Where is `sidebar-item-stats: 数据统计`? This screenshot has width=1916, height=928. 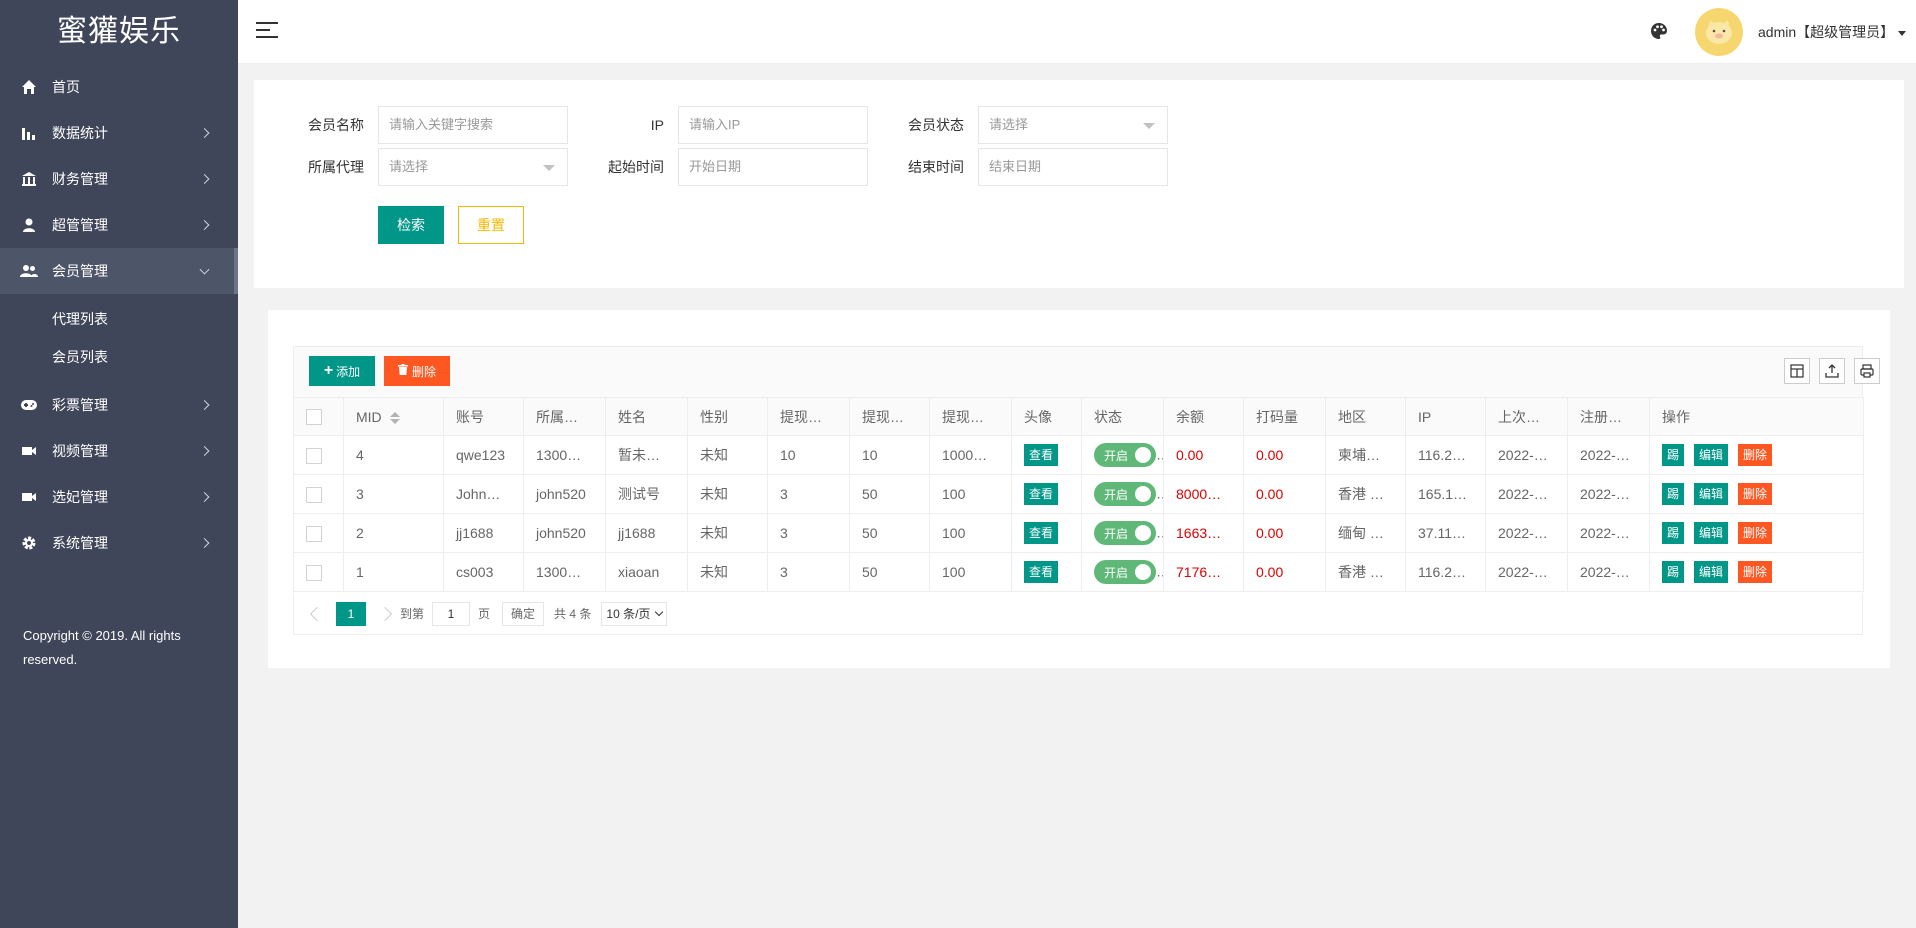
sidebar-item-stats: 数据统计 is located at coordinates (119, 133).